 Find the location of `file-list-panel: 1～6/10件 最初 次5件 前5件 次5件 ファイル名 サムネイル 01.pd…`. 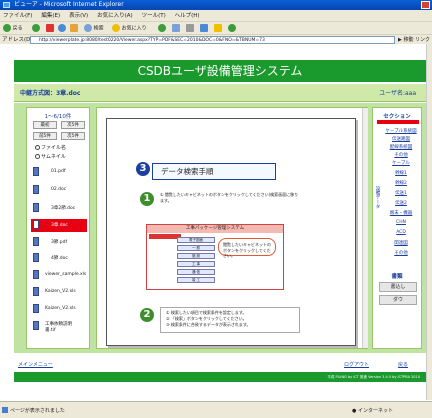

file-list-panel: 1～6/10件 最初 次5件 前5件 次5件 ファイル名 サムネイル 01.pd… is located at coordinates (58, 228).